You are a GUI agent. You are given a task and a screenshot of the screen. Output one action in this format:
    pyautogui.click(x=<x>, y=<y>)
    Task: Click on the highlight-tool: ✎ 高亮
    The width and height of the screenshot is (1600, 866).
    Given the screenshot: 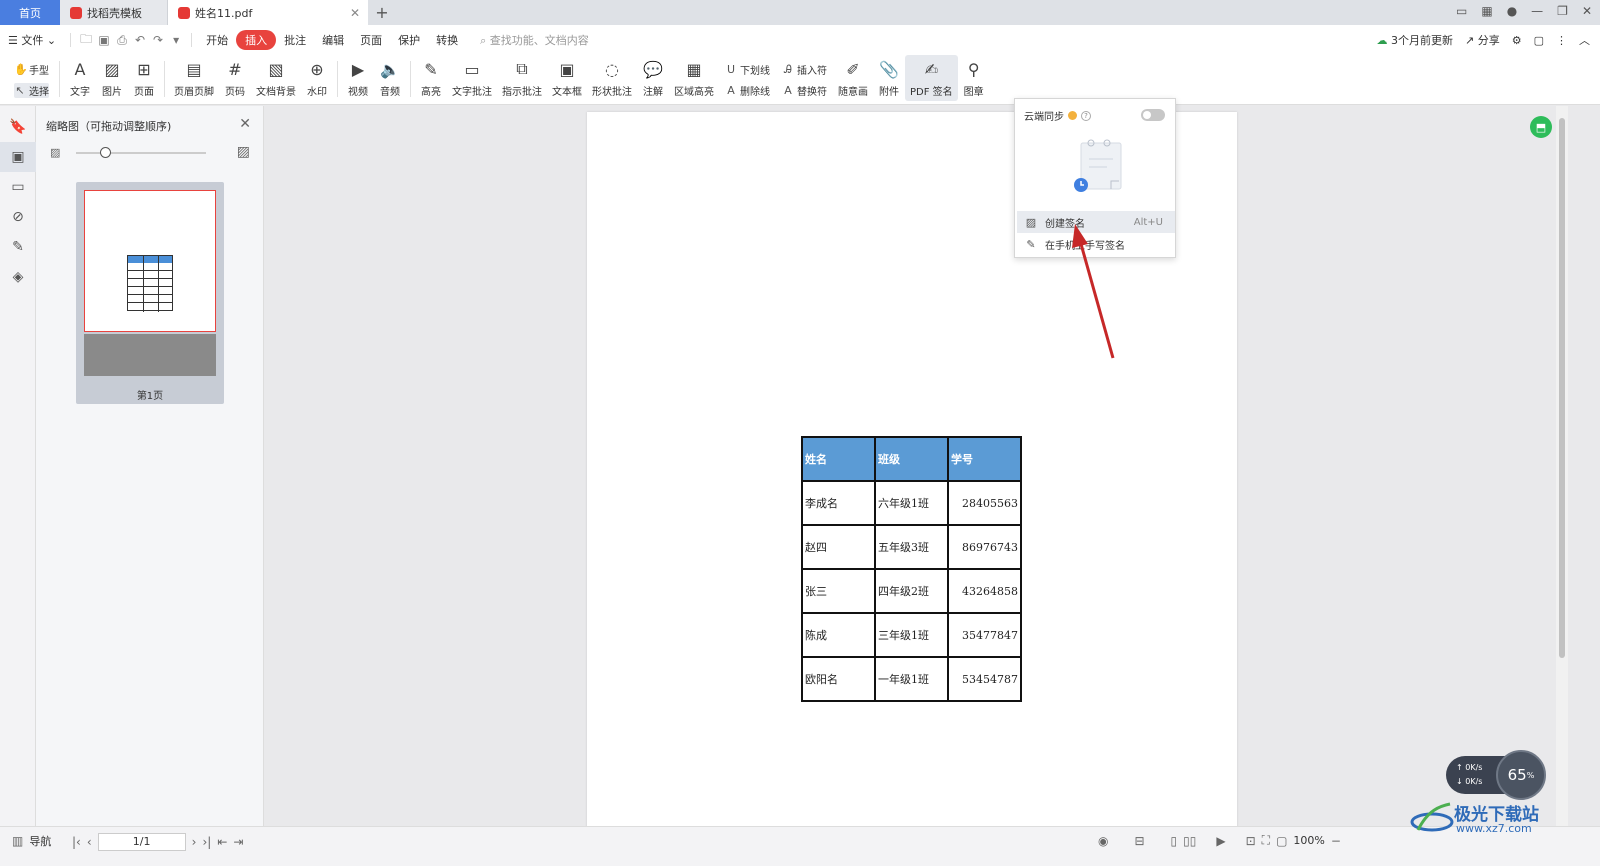 What is the action you would take?
    pyautogui.click(x=431, y=78)
    